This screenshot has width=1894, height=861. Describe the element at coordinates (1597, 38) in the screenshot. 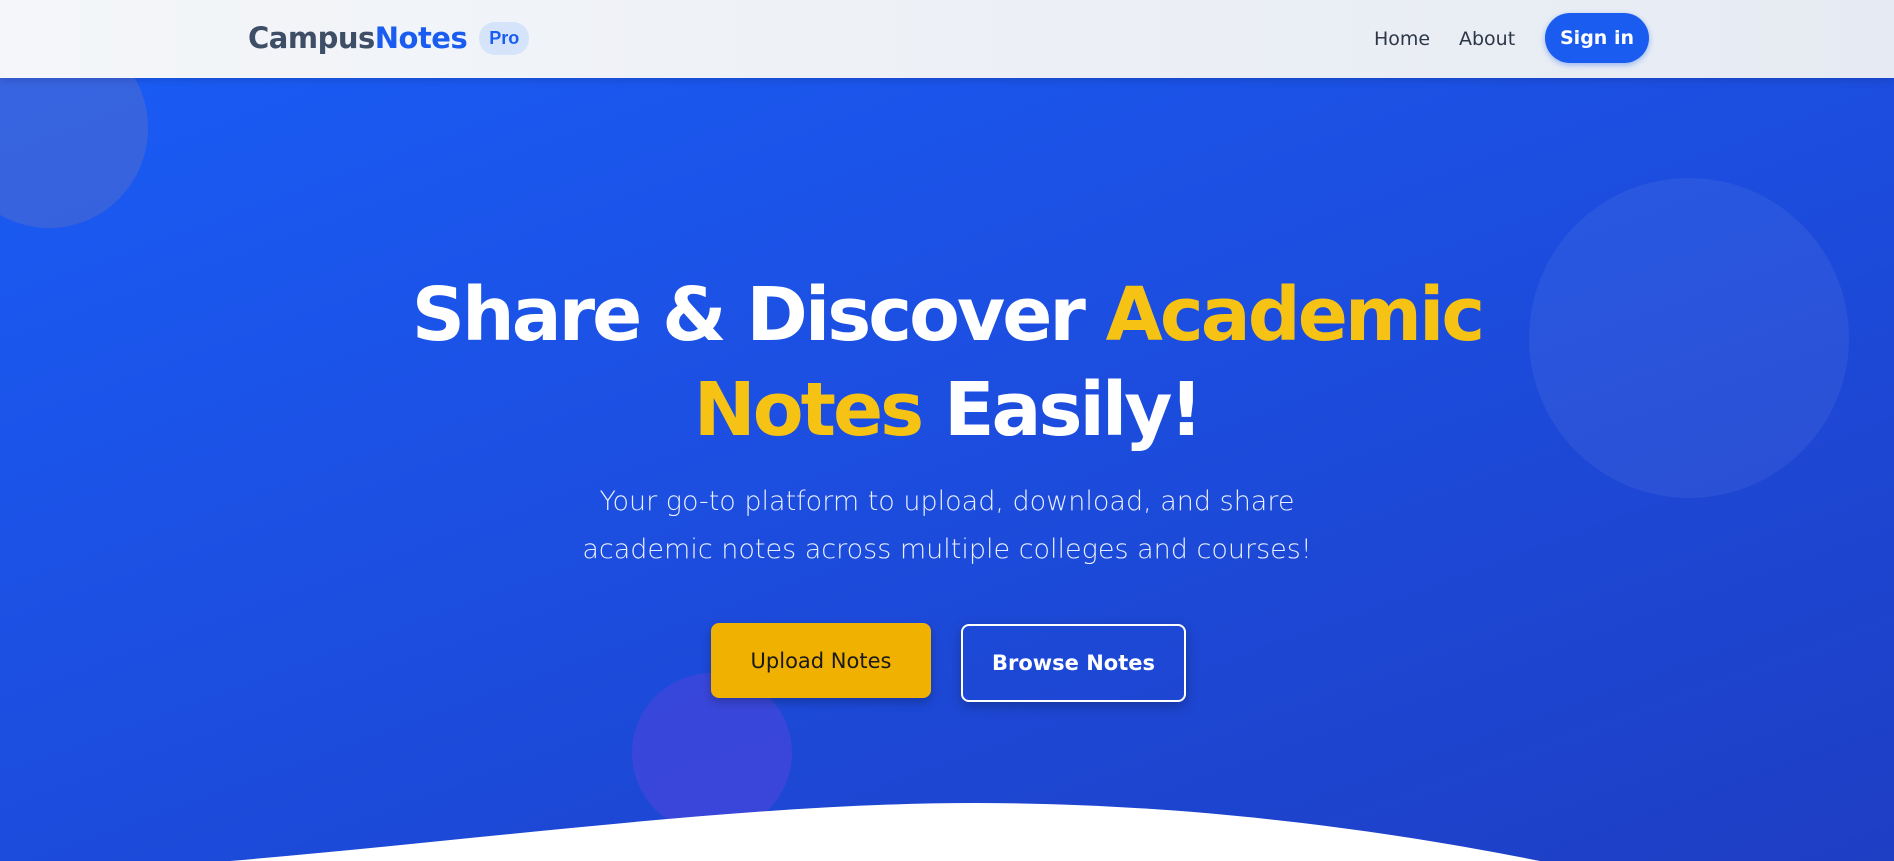

I see `sign-in-button: Sign in` at that location.